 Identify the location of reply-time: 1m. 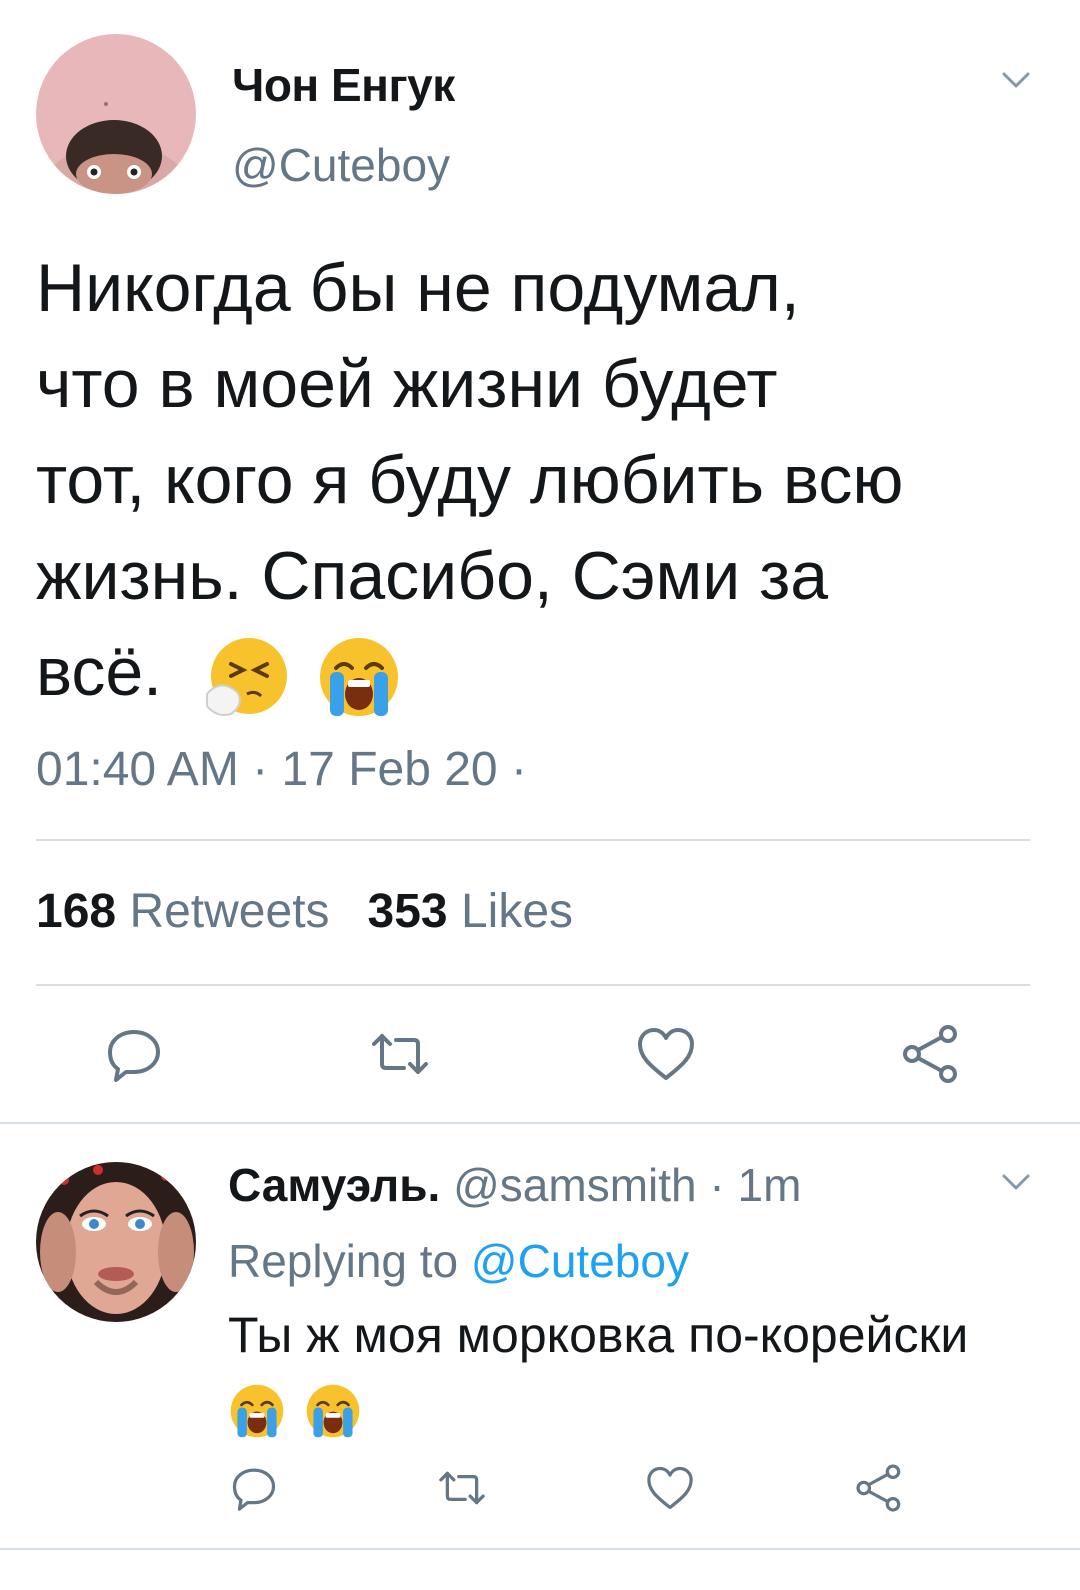
(769, 1185).